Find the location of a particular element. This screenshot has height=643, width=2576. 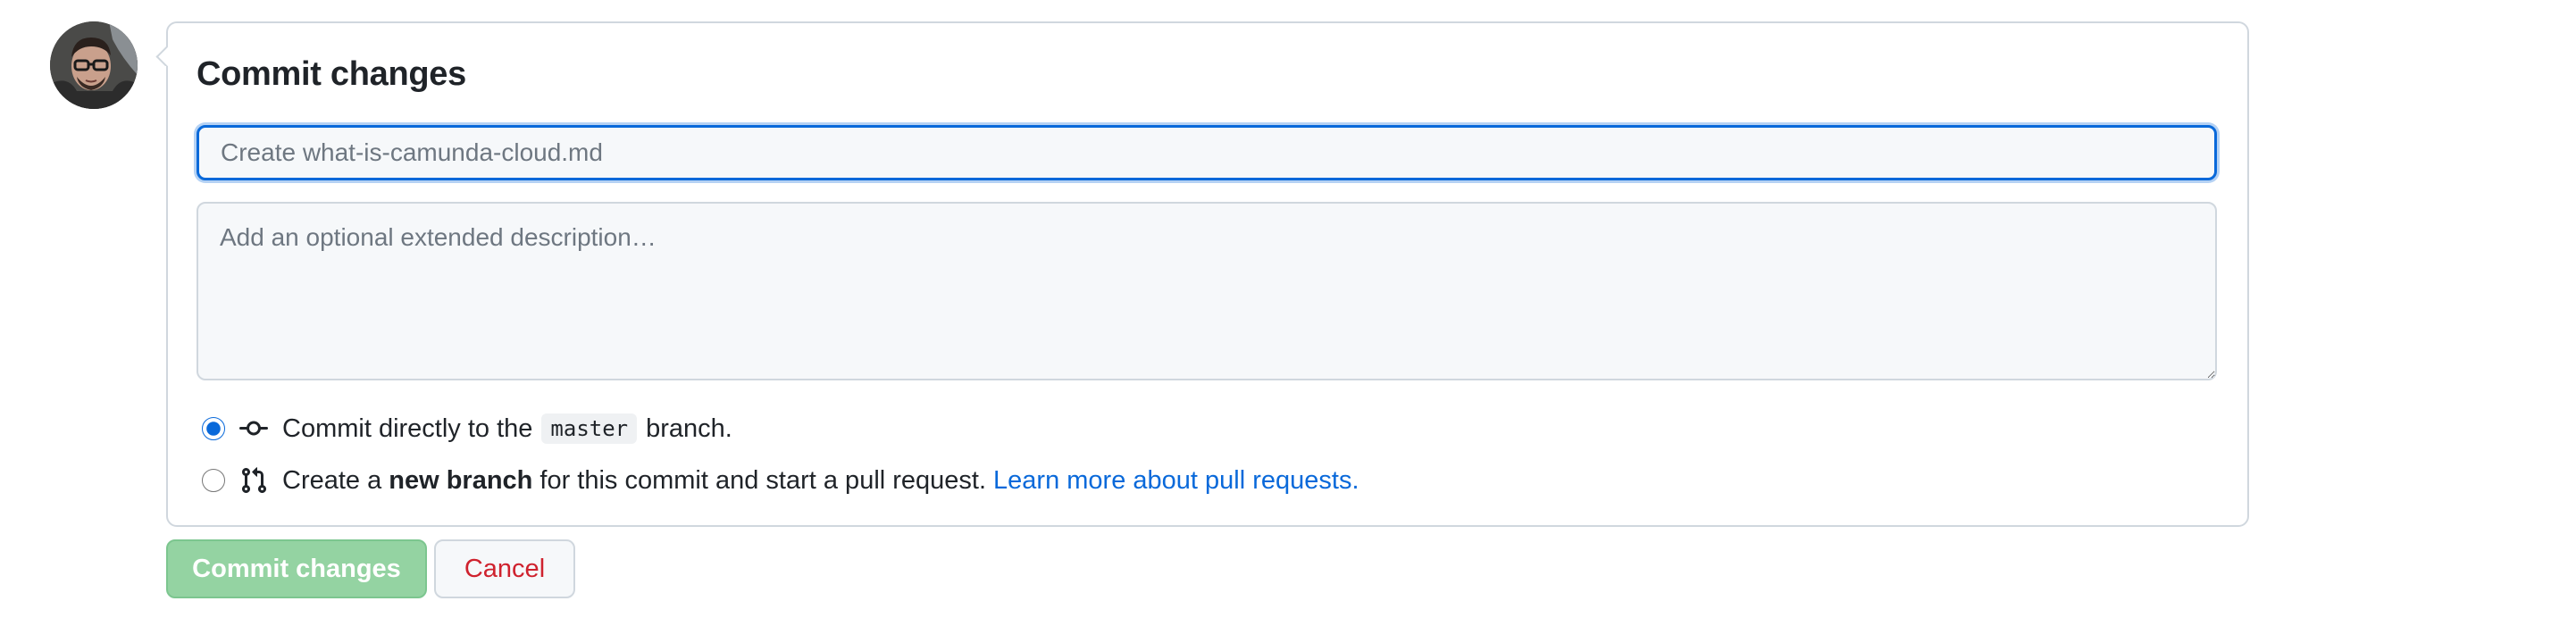

panel-pointer is located at coordinates (161, 56).